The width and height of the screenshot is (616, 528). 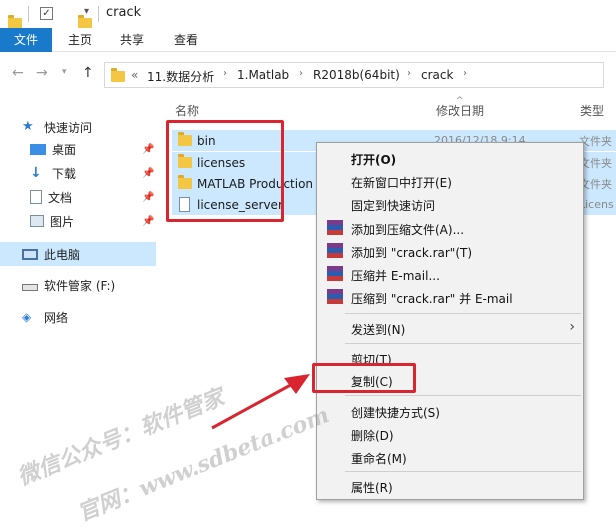 I want to click on selection-annotation-box, so click(x=225, y=171).